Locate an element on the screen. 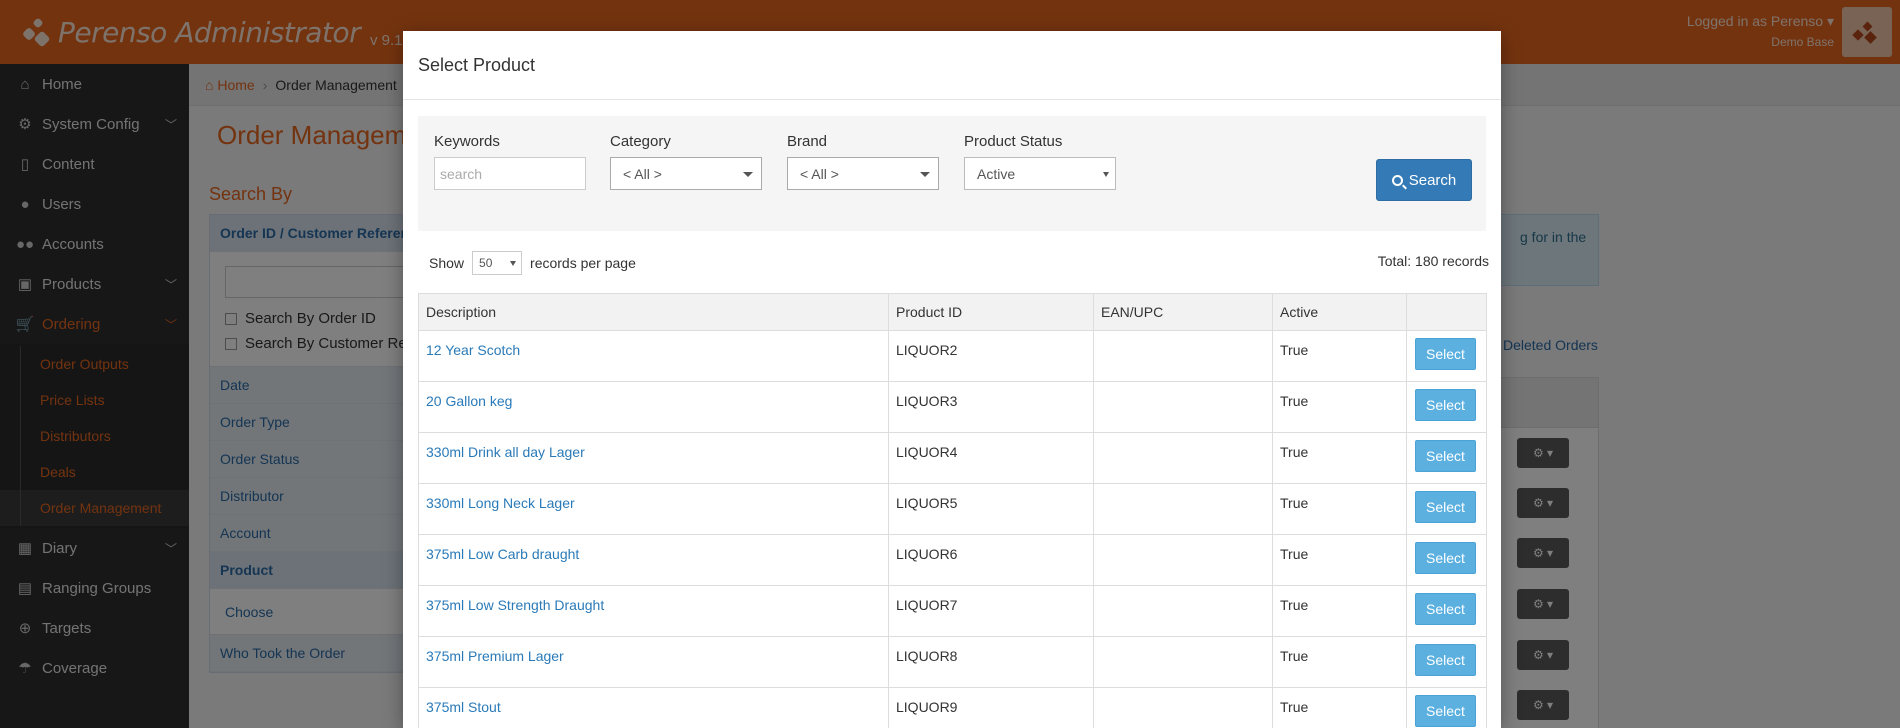 Image resolution: width=1900 pixels, height=728 pixels. table-row: 375ml Low Carb draught LIQUOR6 True Select is located at coordinates (952, 560).